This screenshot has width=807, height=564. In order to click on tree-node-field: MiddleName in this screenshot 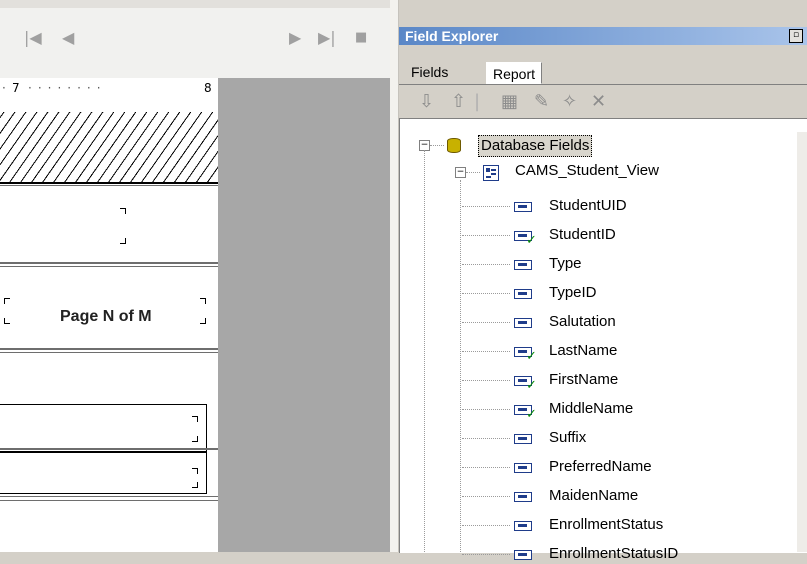, I will do `click(591, 409)`.